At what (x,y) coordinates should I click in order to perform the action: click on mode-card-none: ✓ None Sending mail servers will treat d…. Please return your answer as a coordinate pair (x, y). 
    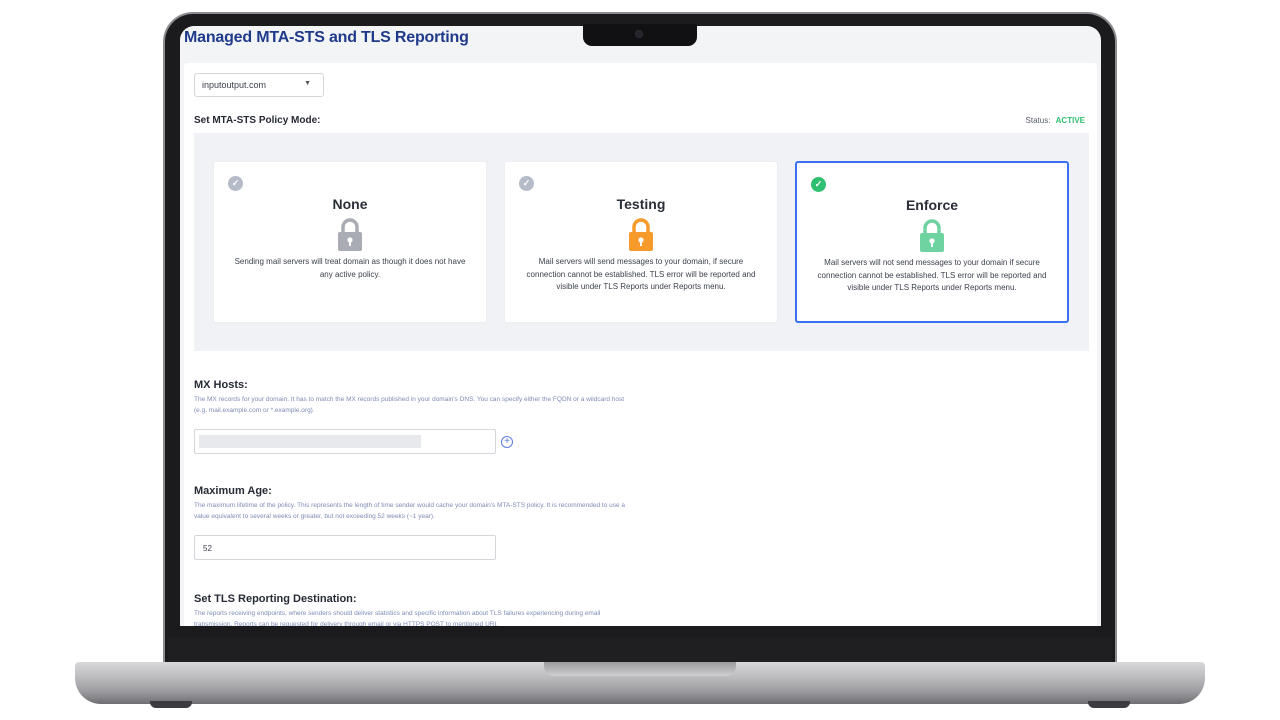
    Looking at the image, I should click on (350, 242).